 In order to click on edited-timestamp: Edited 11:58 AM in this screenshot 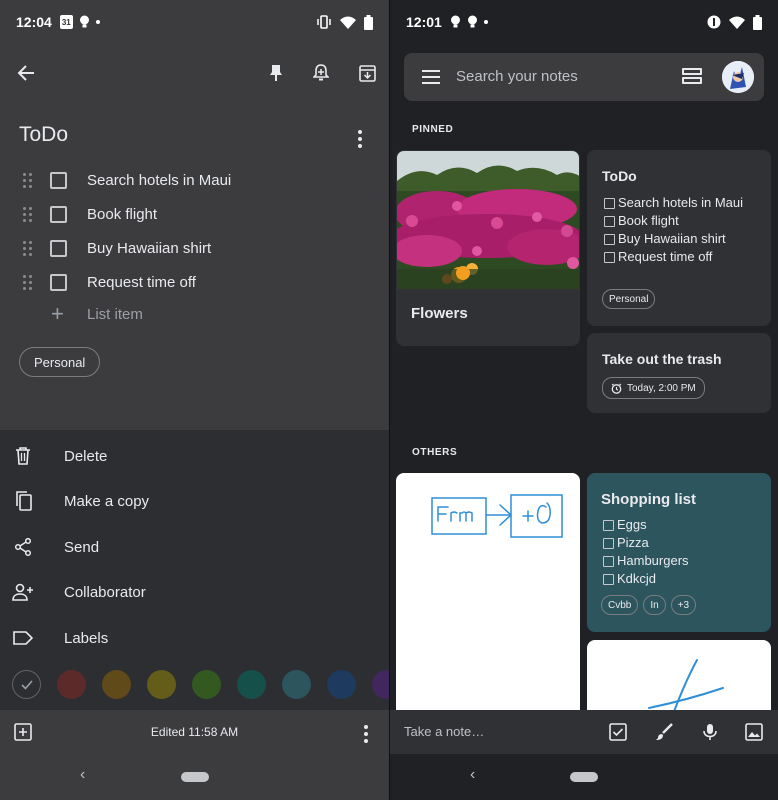, I will do `click(194, 732)`.